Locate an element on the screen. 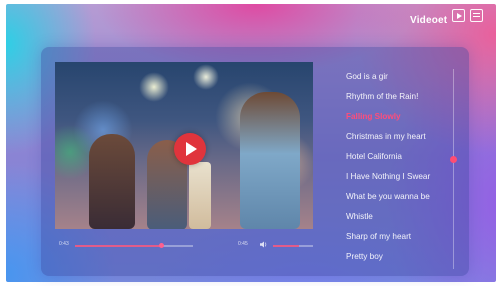 The height and width of the screenshot is (286, 502). header-playlist-icon is located at coordinates (476, 15).